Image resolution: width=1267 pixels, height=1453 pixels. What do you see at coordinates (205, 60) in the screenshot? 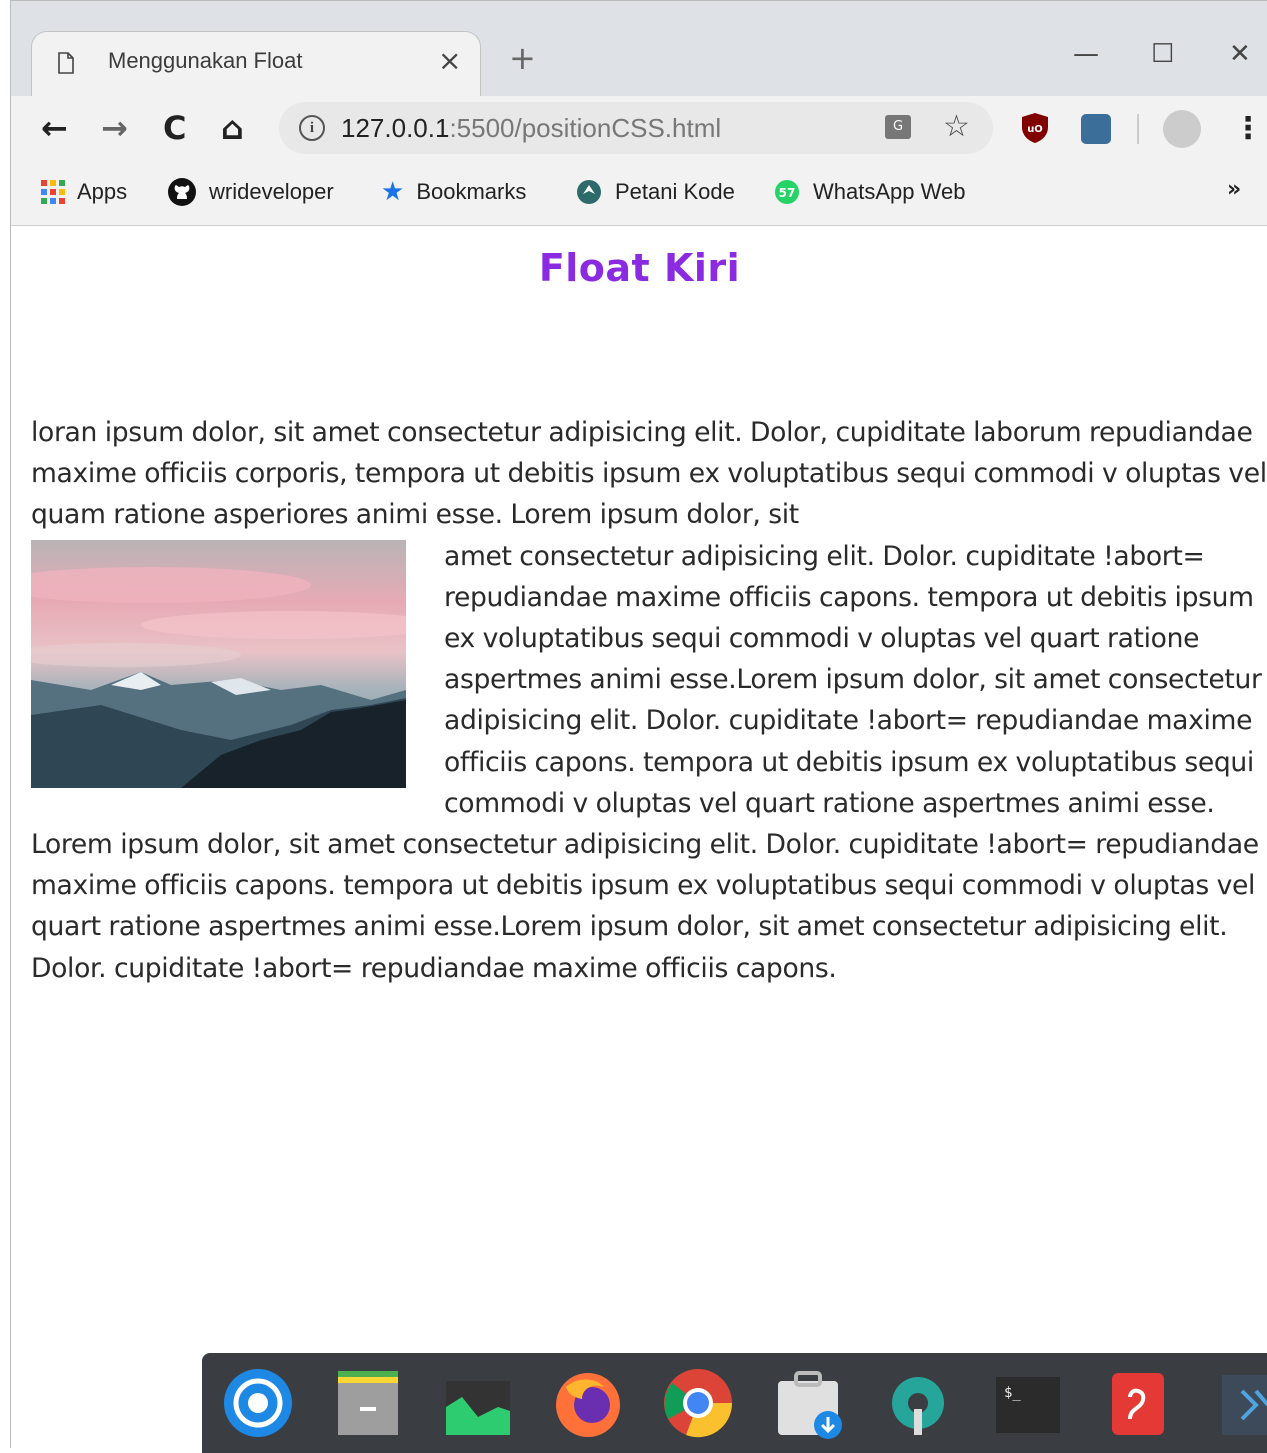
I see `tab-title: Menggunakan Float` at bounding box center [205, 60].